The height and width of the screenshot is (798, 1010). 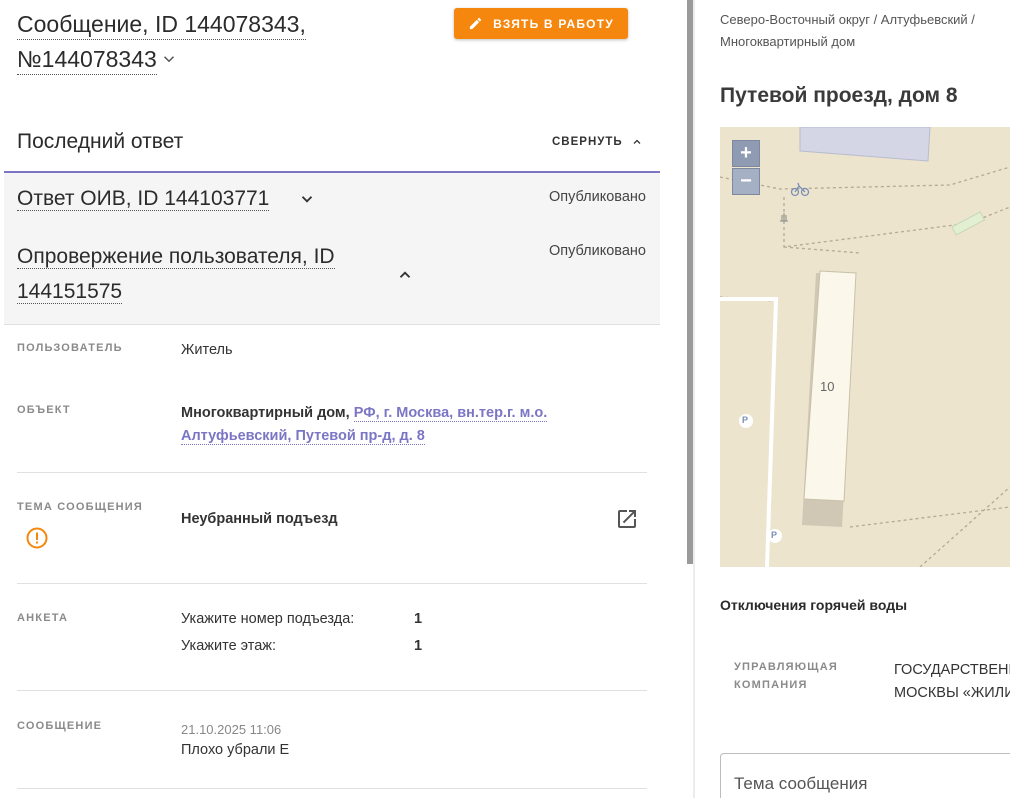 I want to click on entrance-icon, so click(x=784, y=217).